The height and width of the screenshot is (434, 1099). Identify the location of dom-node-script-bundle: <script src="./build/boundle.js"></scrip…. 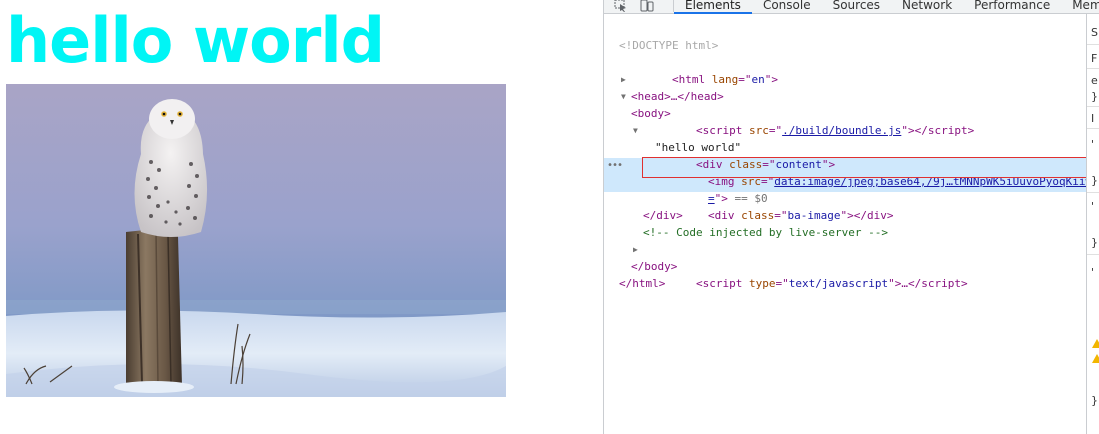
(845, 112).